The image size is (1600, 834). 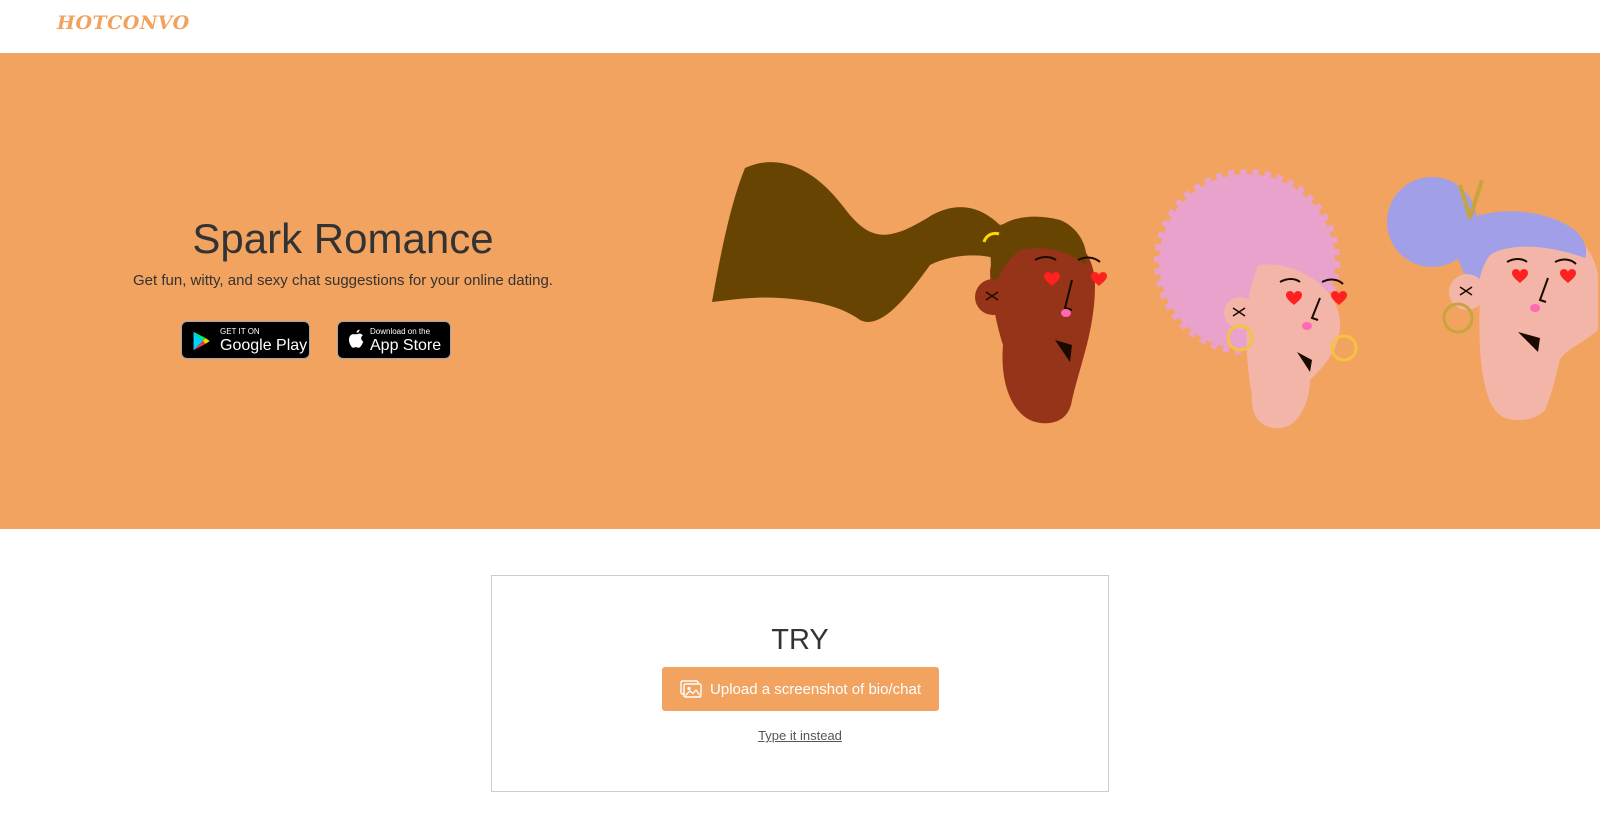 I want to click on upload-screenshot-button: Upload a screenshot of bio/chat, so click(x=800, y=689).